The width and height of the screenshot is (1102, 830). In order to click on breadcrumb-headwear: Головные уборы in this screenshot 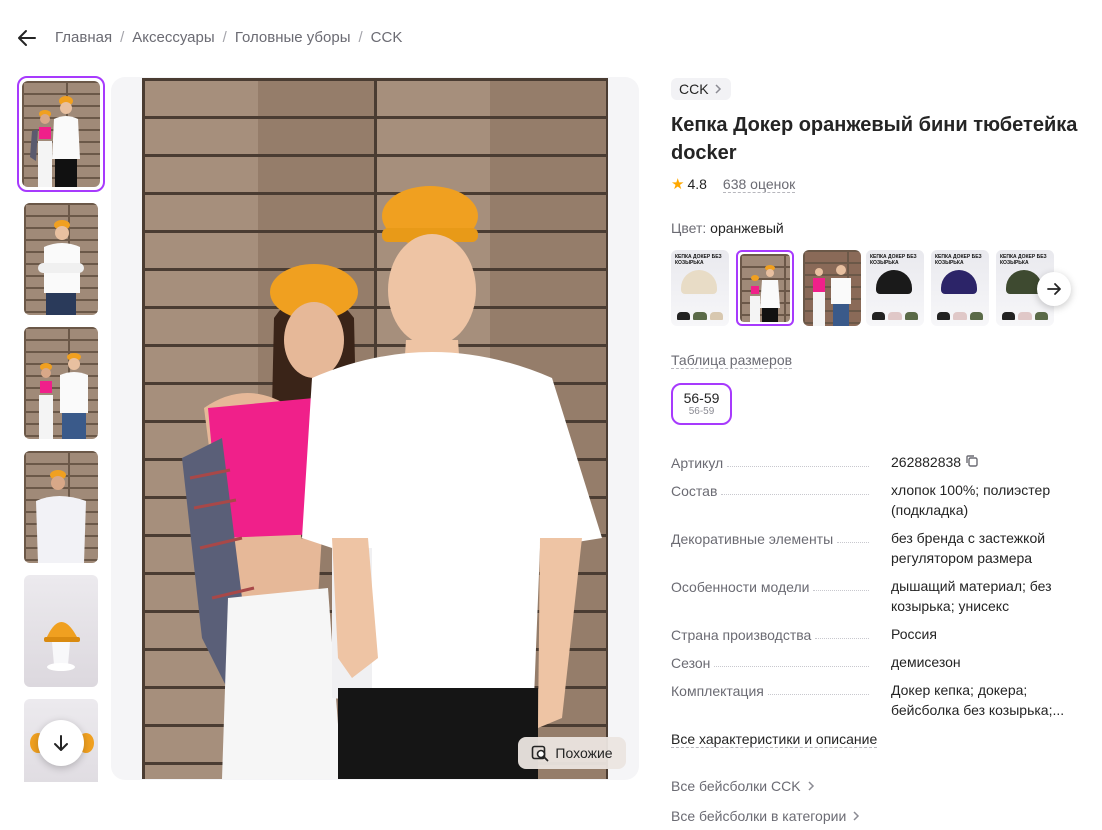, I will do `click(293, 37)`.